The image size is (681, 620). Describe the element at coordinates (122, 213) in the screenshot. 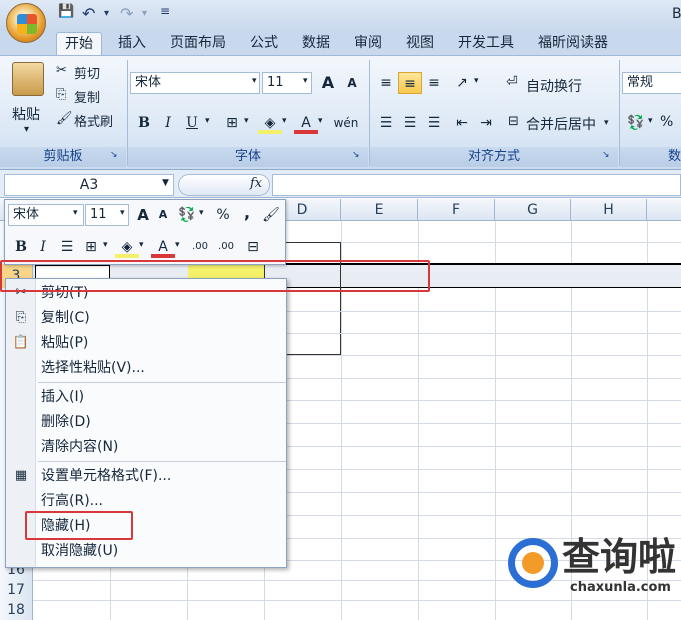

I see `mini-font-size-dropdown-icon: ▾` at that location.